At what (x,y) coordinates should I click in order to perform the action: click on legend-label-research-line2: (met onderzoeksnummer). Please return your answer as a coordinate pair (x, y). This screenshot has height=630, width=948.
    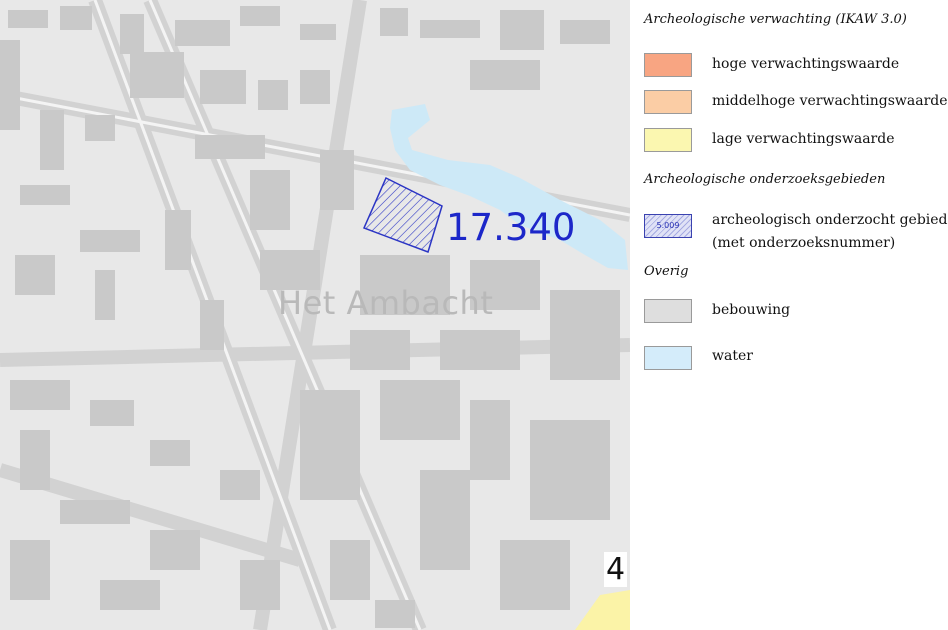
    Looking at the image, I should click on (804, 243).